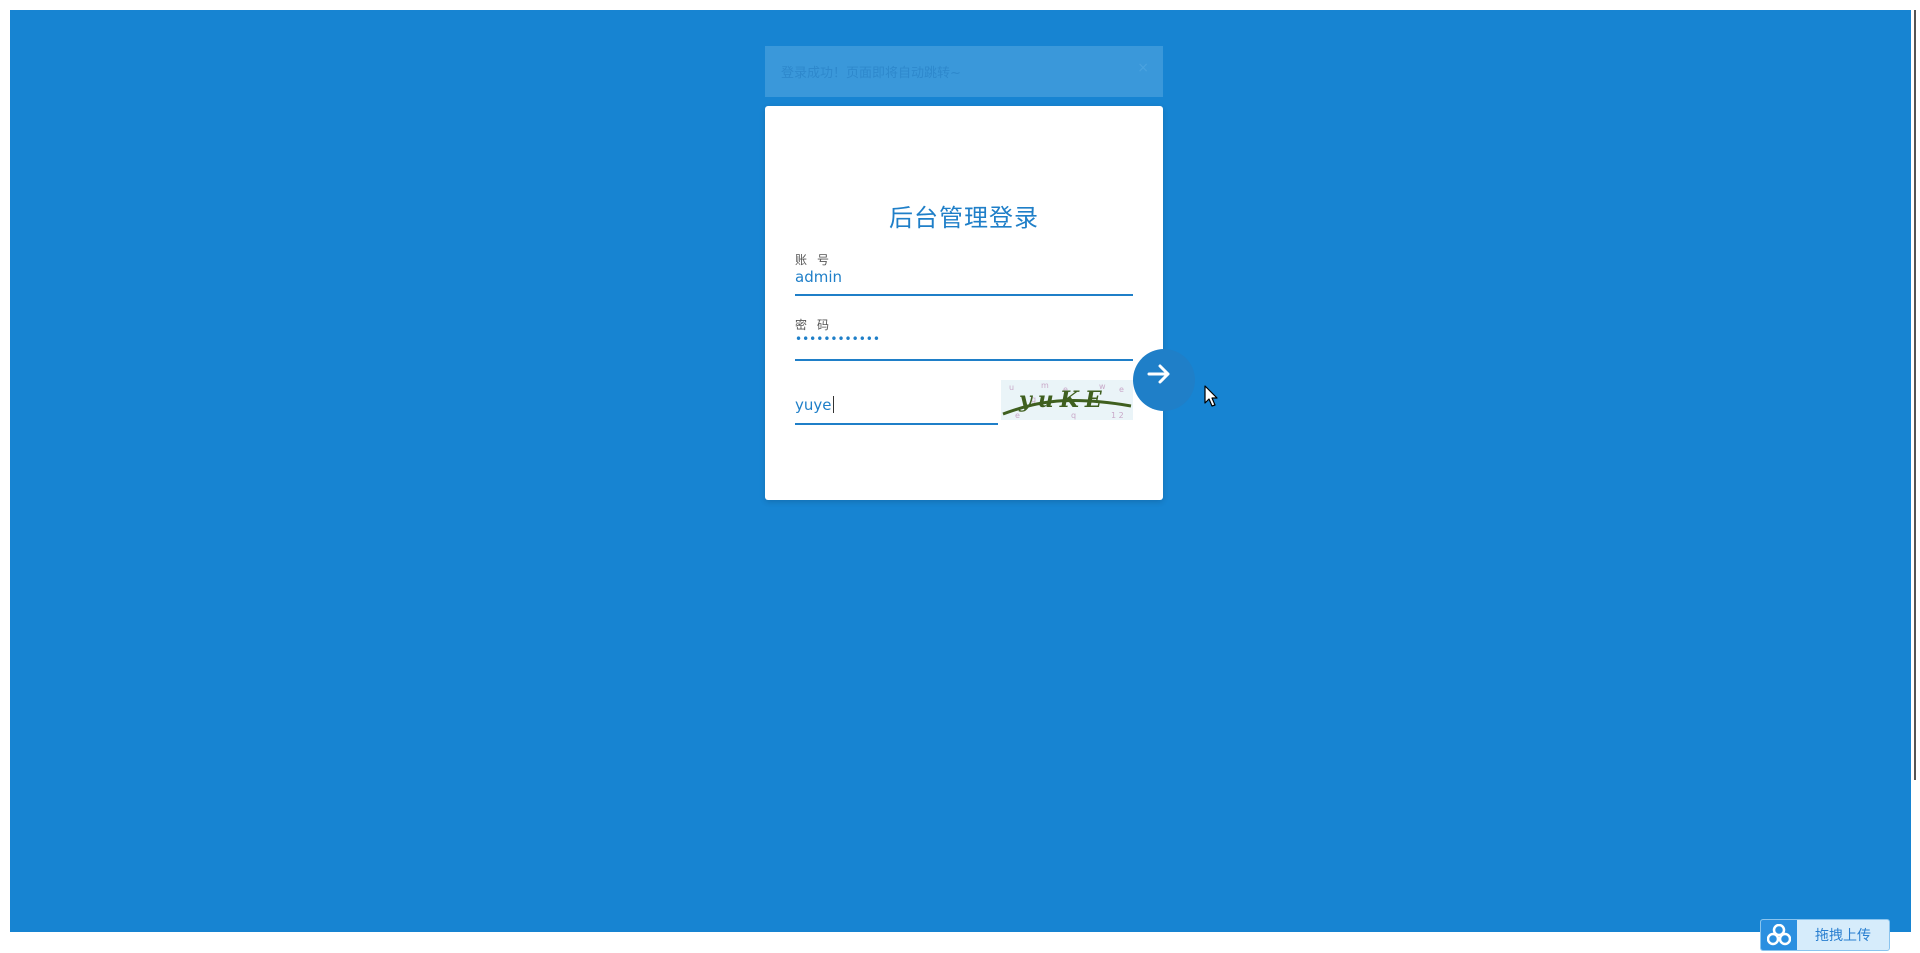  I want to click on svg-text: u, so click(1011, 387).